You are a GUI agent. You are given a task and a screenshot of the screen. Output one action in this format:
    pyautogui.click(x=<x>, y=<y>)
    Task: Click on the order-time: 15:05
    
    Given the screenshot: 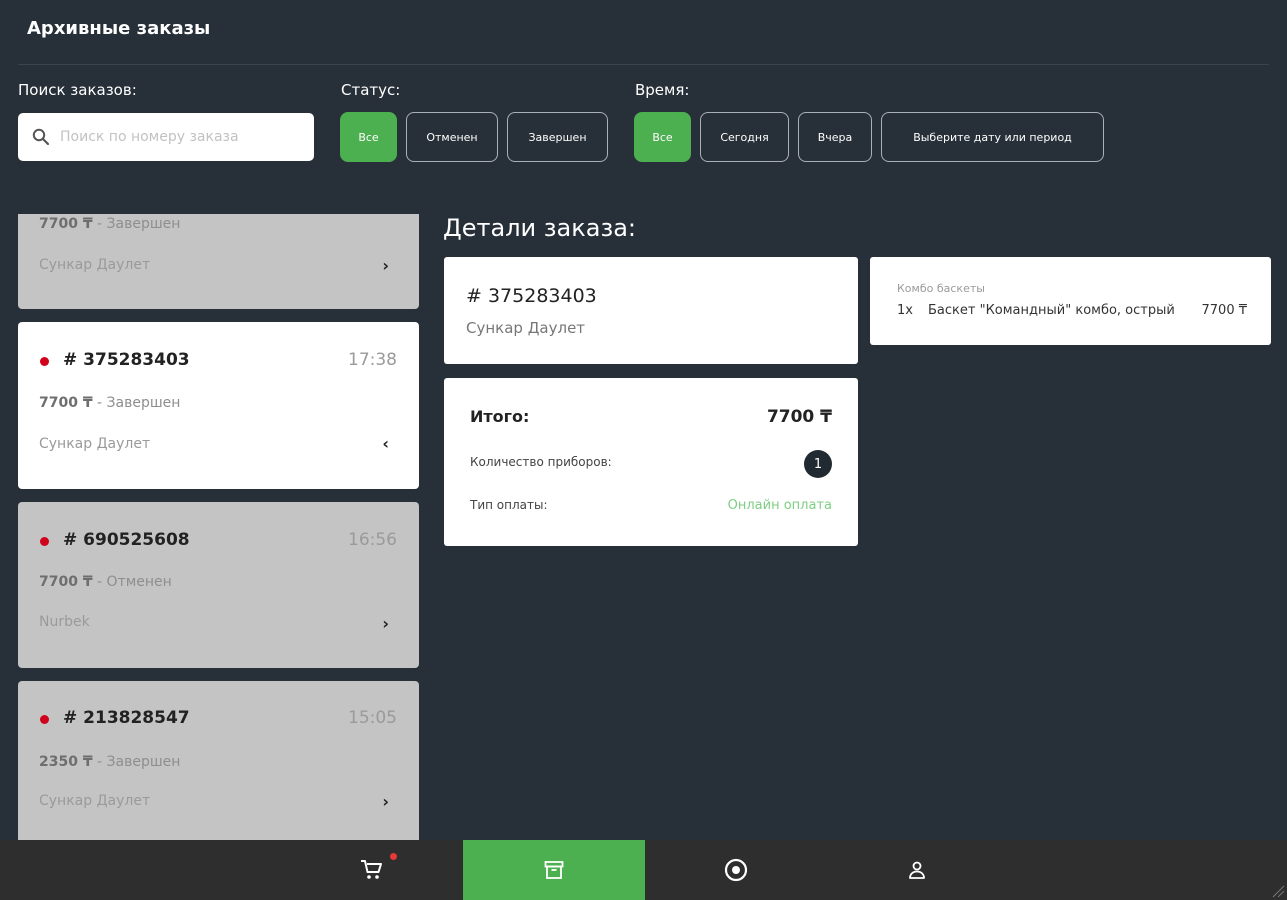 What is the action you would take?
    pyautogui.click(x=372, y=718)
    